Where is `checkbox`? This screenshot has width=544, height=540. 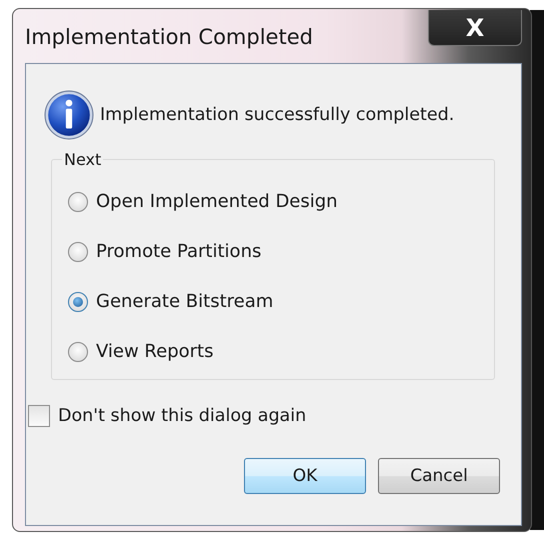
checkbox is located at coordinates (39, 416).